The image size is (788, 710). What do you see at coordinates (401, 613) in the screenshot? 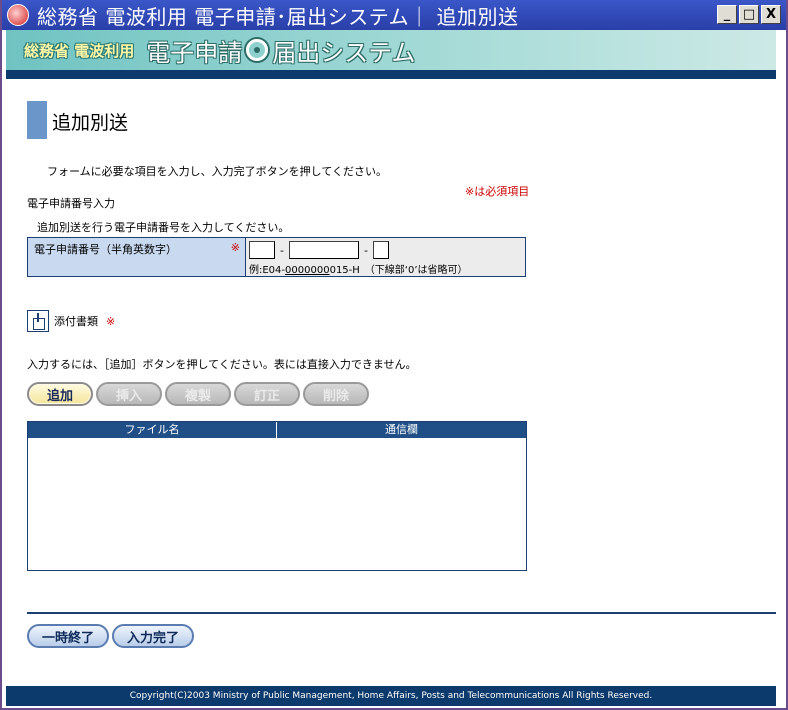
I see `bottom-divider` at bounding box center [401, 613].